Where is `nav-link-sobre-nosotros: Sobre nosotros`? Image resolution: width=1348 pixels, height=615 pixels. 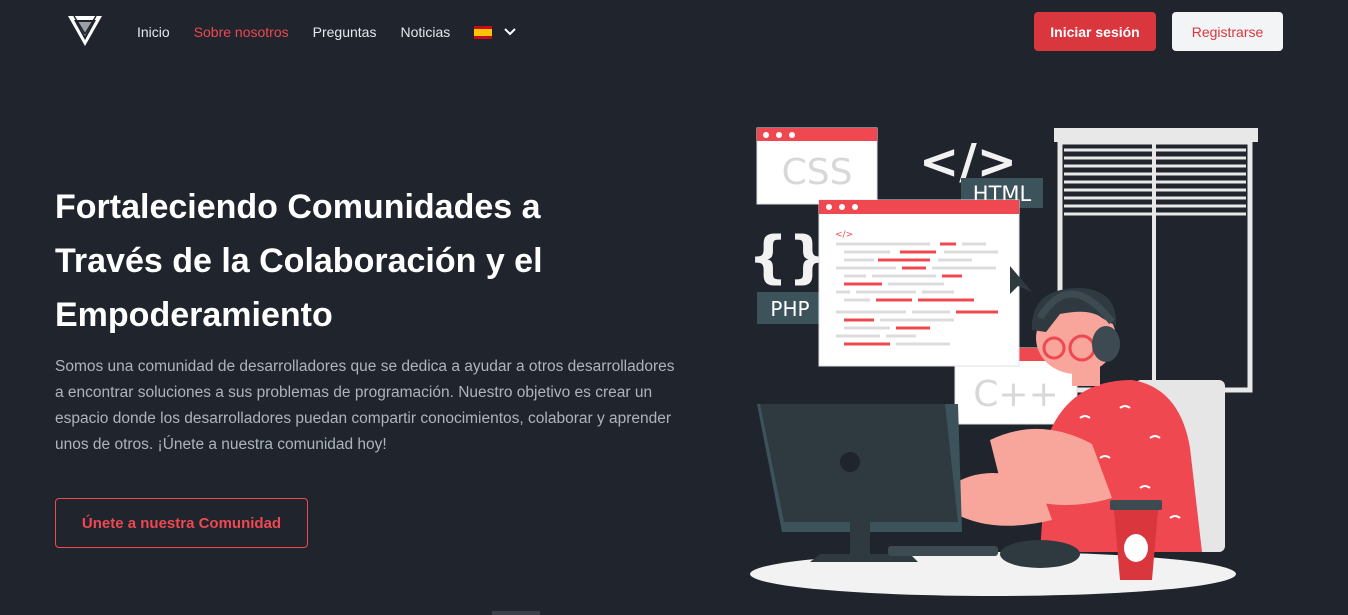 nav-link-sobre-nosotros: Sobre nosotros is located at coordinates (241, 32).